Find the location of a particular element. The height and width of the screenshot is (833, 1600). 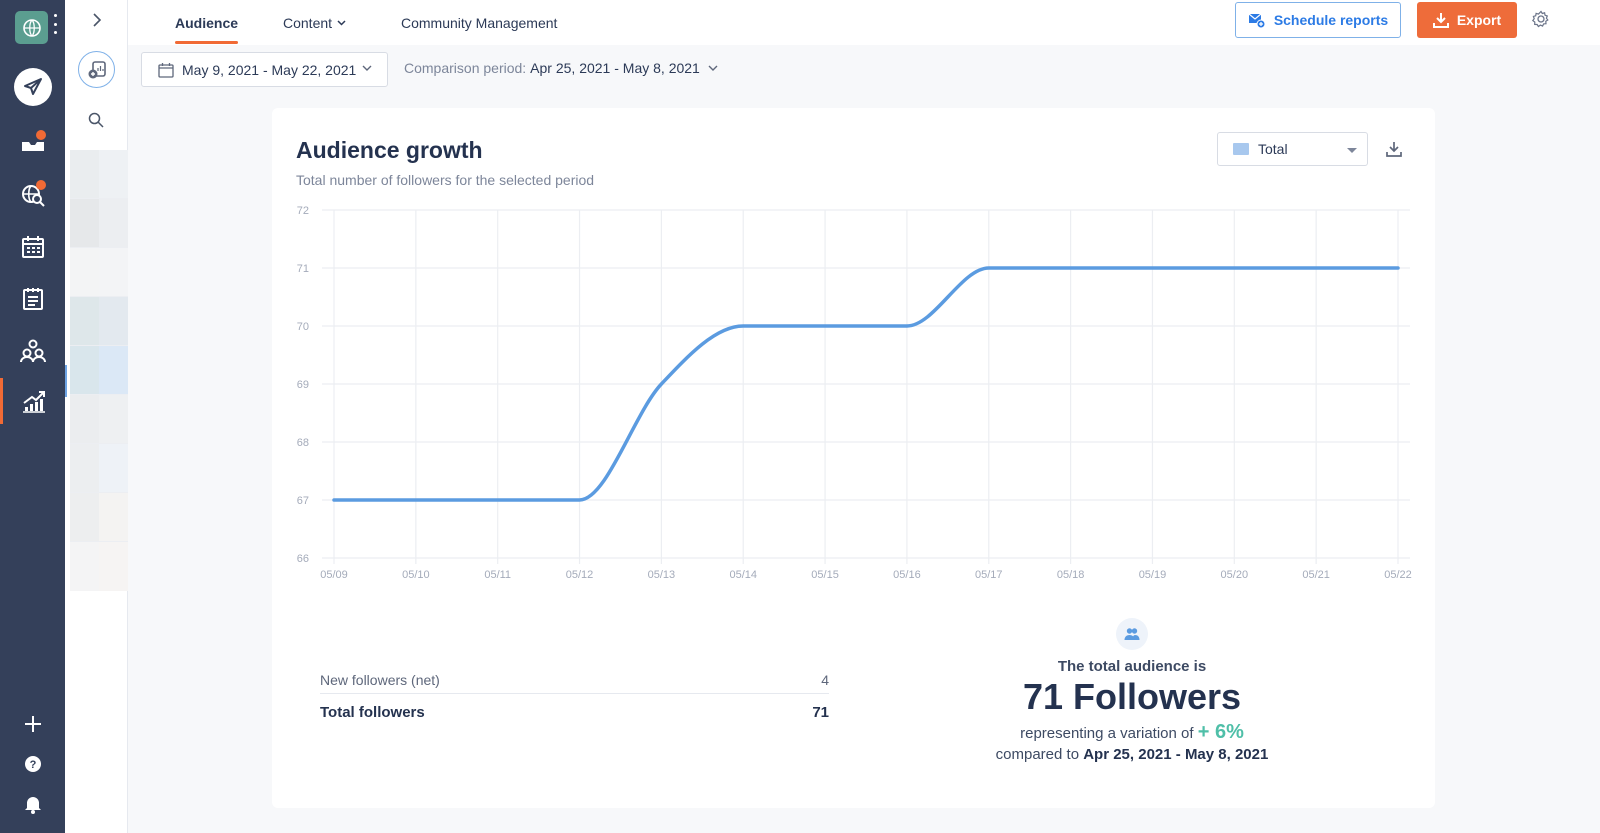

schedule-reports-button: Schedule reports is located at coordinates (1318, 20).